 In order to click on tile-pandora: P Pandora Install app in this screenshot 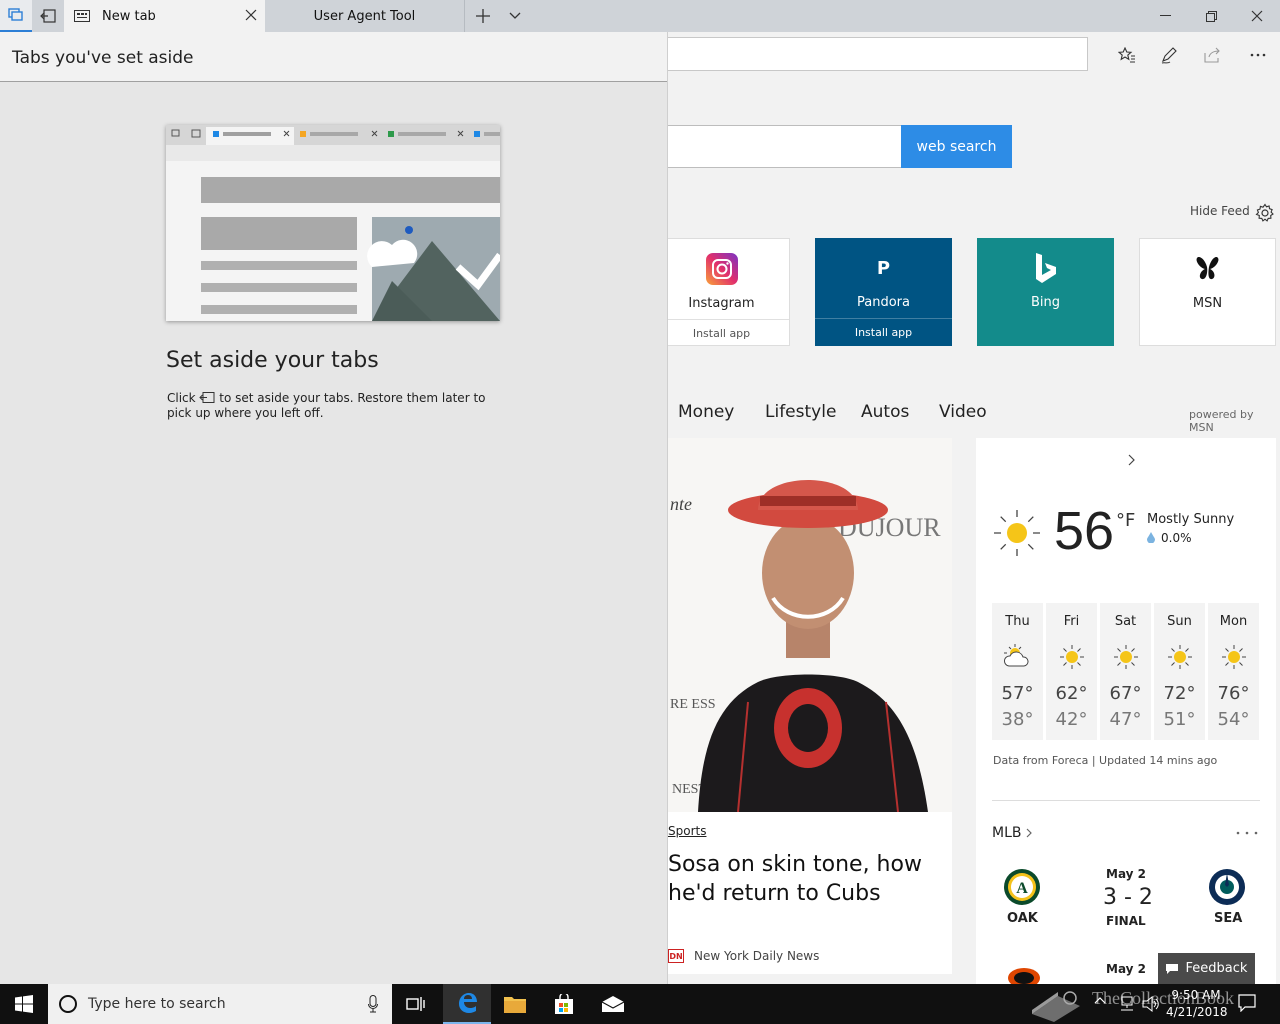, I will do `click(883, 292)`.